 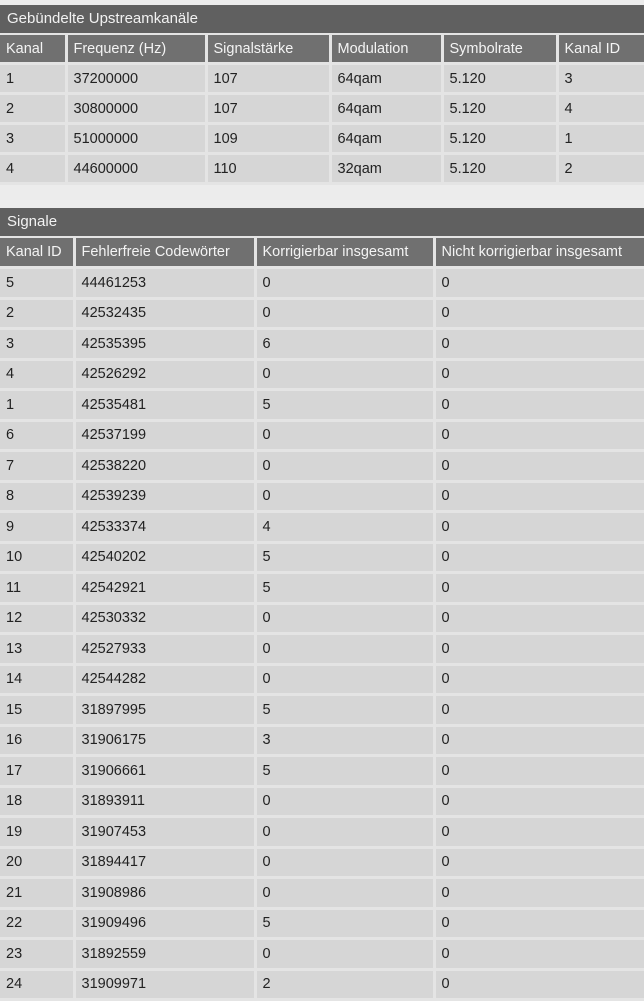 I want to click on korrigierbar-cell: 4, so click(x=345, y=527).